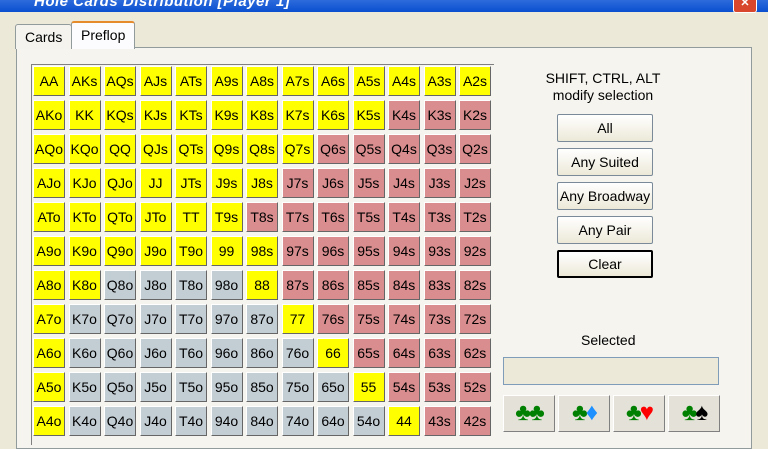  What do you see at coordinates (475, 353) in the screenshot?
I see `hand-cell: 62s` at bounding box center [475, 353].